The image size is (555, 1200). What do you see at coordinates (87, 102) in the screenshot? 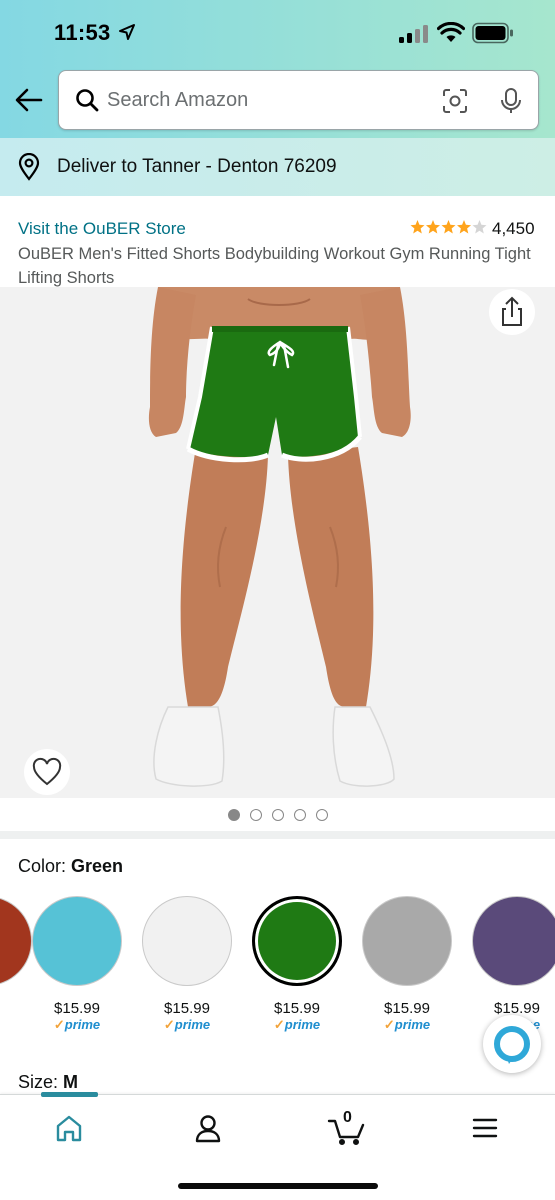
I see `search-icon` at bounding box center [87, 102].